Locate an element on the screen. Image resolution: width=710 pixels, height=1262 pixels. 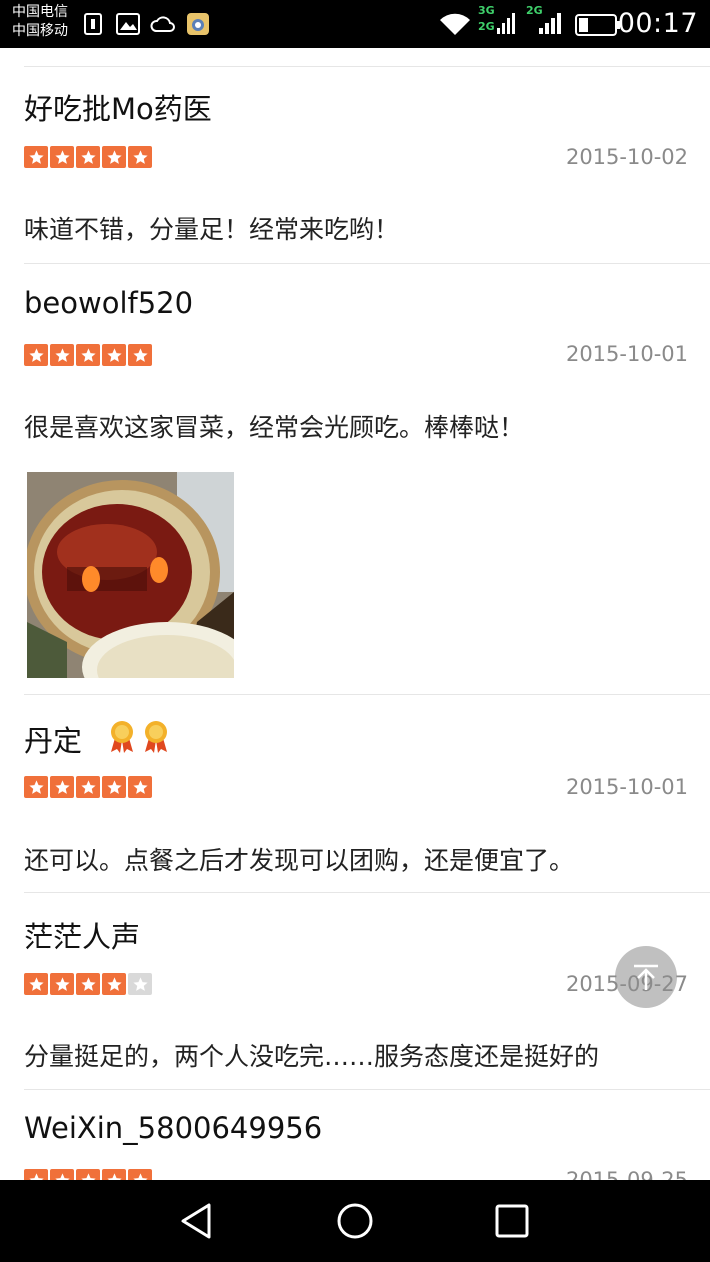
review-text: 还可以。点餐之后才发现可以团购，还是便宜了。 is located at coordinates (299, 860).